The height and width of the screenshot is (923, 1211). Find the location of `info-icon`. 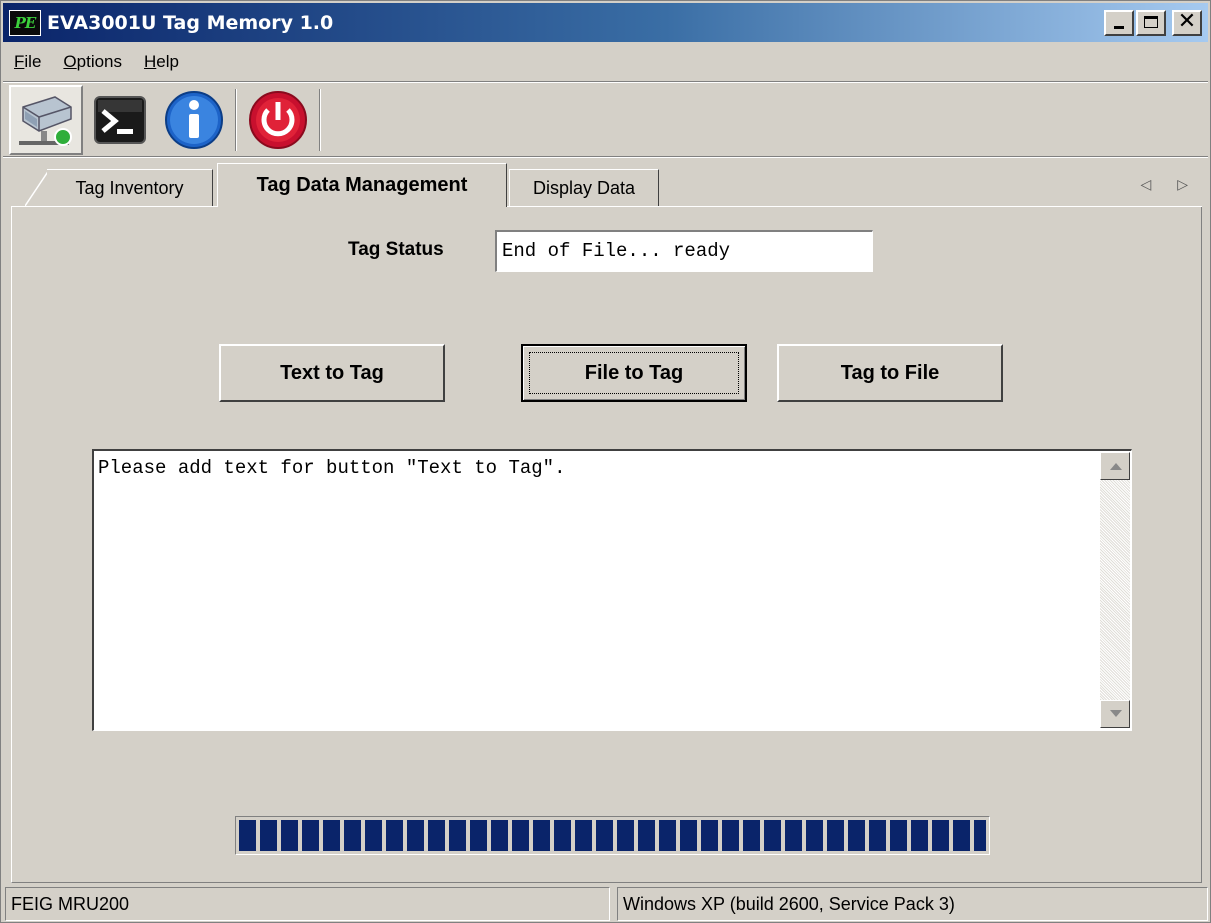

info-icon is located at coordinates (194, 120).